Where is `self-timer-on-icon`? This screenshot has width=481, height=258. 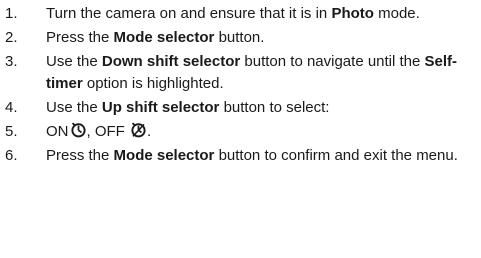 self-timer-on-icon is located at coordinates (78, 129).